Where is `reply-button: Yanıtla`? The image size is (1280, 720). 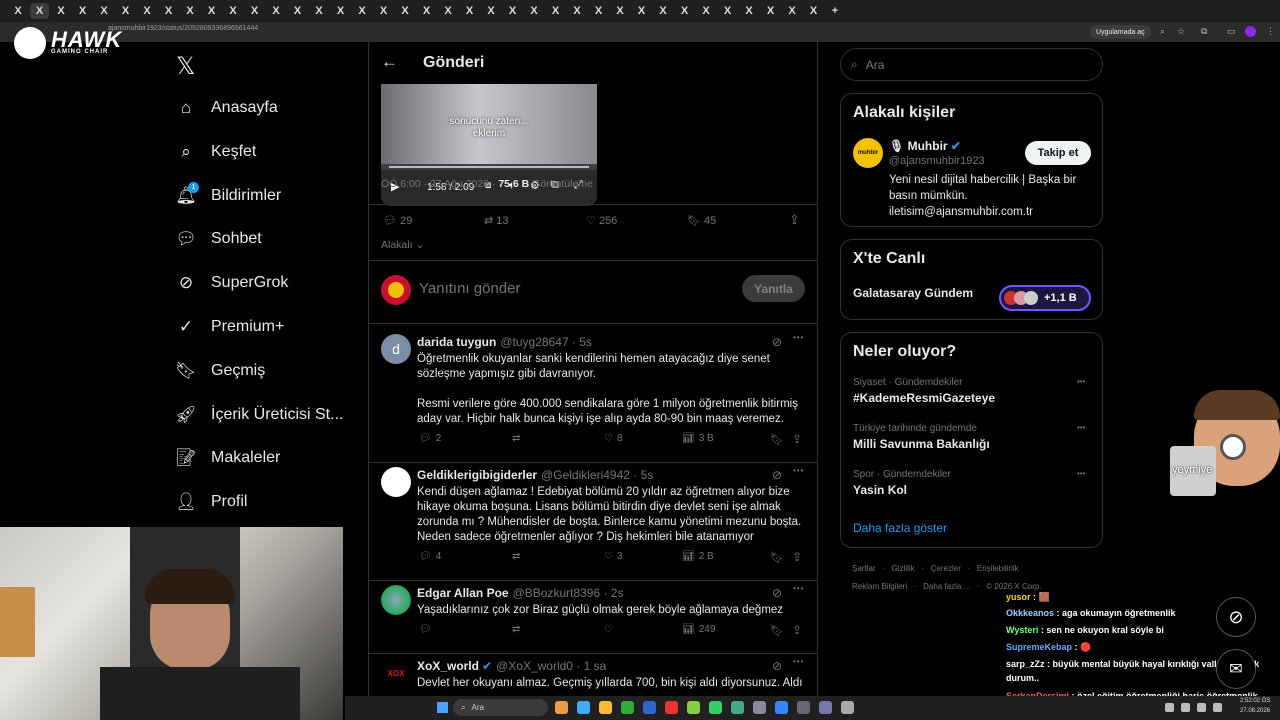 reply-button: Yanıtla is located at coordinates (773, 288).